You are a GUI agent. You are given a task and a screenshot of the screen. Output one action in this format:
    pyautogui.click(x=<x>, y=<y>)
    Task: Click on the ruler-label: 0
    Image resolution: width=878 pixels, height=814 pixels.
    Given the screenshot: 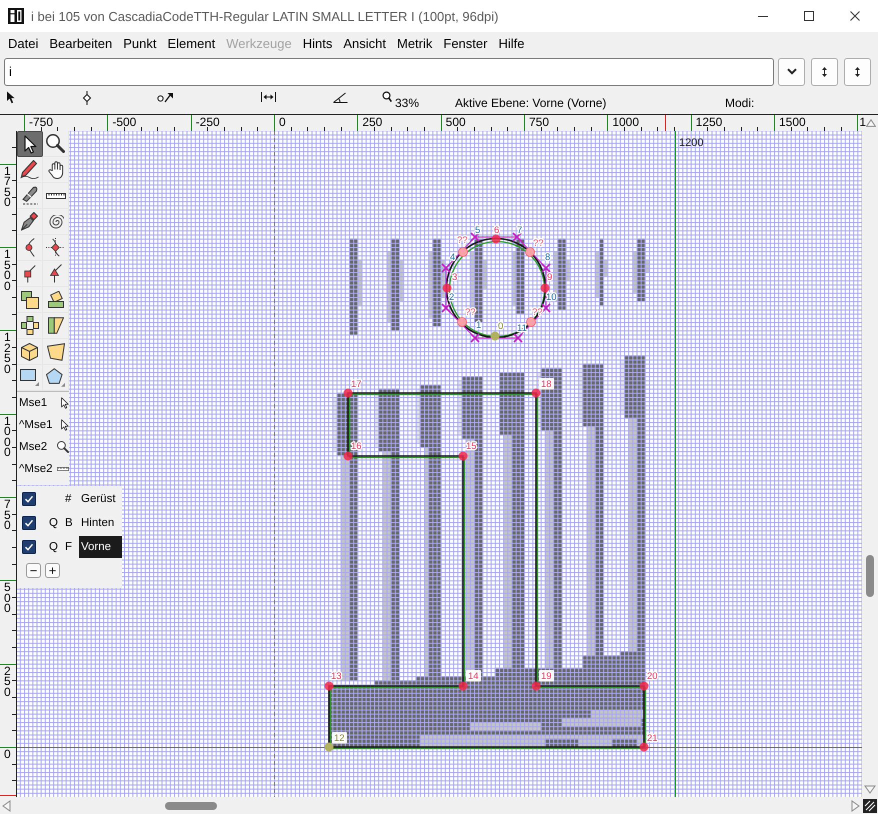 What is the action you would take?
    pyautogui.click(x=7, y=754)
    